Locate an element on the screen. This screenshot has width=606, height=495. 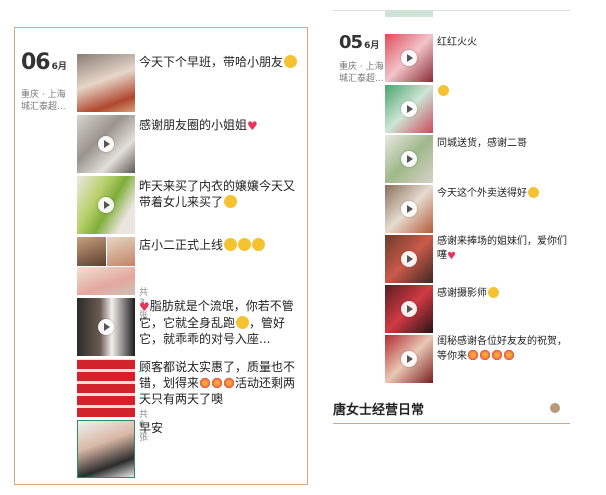
sweat-emoji-icon is located at coordinates (243, 322).